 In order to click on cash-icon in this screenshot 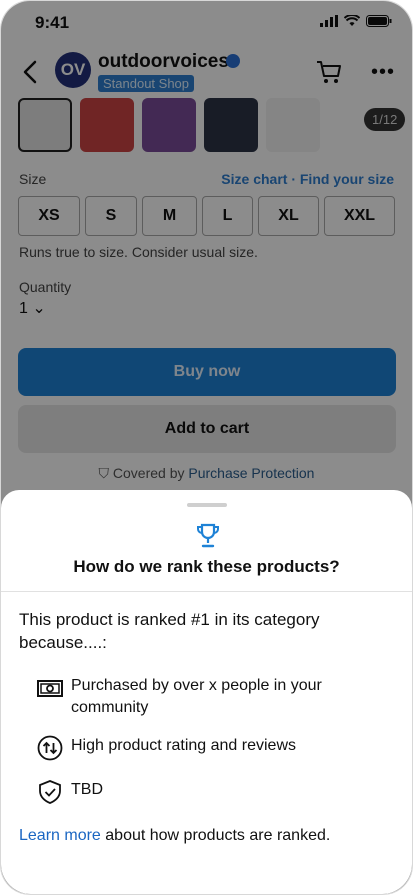, I will do `click(50, 688)`.